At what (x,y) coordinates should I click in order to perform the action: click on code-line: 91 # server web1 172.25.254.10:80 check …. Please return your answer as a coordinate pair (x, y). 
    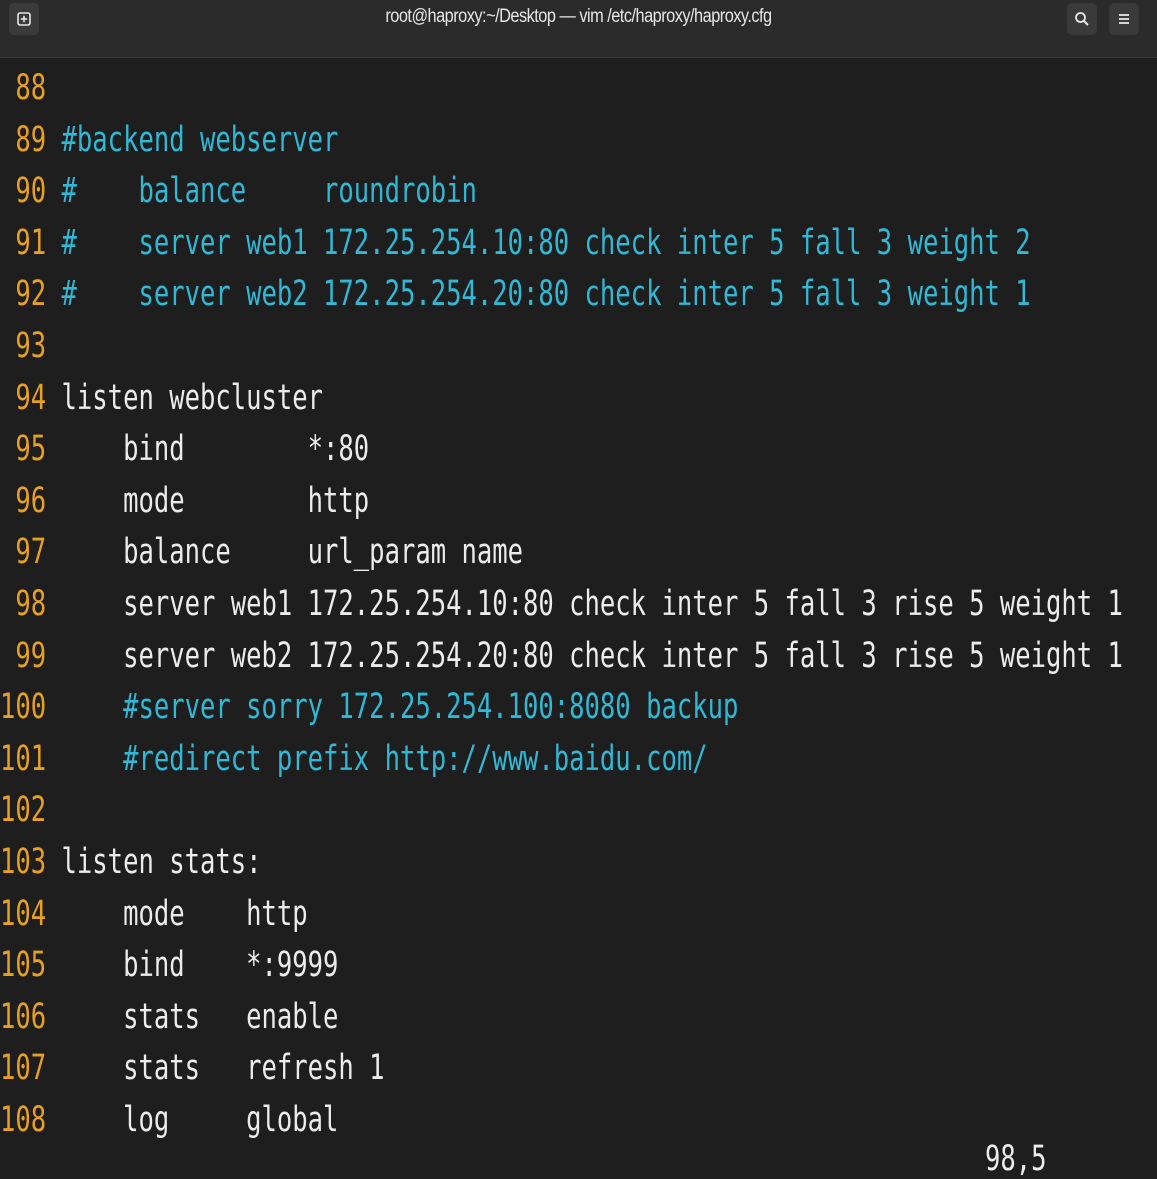
    Looking at the image, I should click on (515, 243).